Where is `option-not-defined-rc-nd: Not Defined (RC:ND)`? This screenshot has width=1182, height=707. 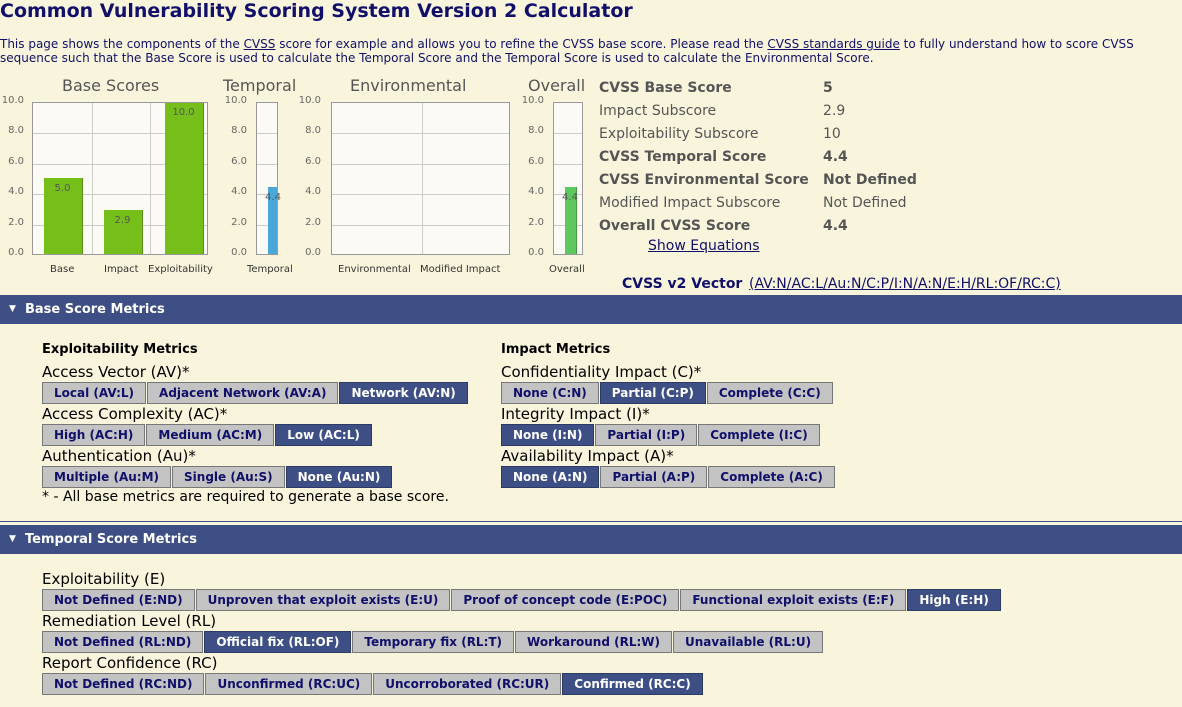
option-not-defined-rc-nd: Not Defined (RC:ND) is located at coordinates (123, 684).